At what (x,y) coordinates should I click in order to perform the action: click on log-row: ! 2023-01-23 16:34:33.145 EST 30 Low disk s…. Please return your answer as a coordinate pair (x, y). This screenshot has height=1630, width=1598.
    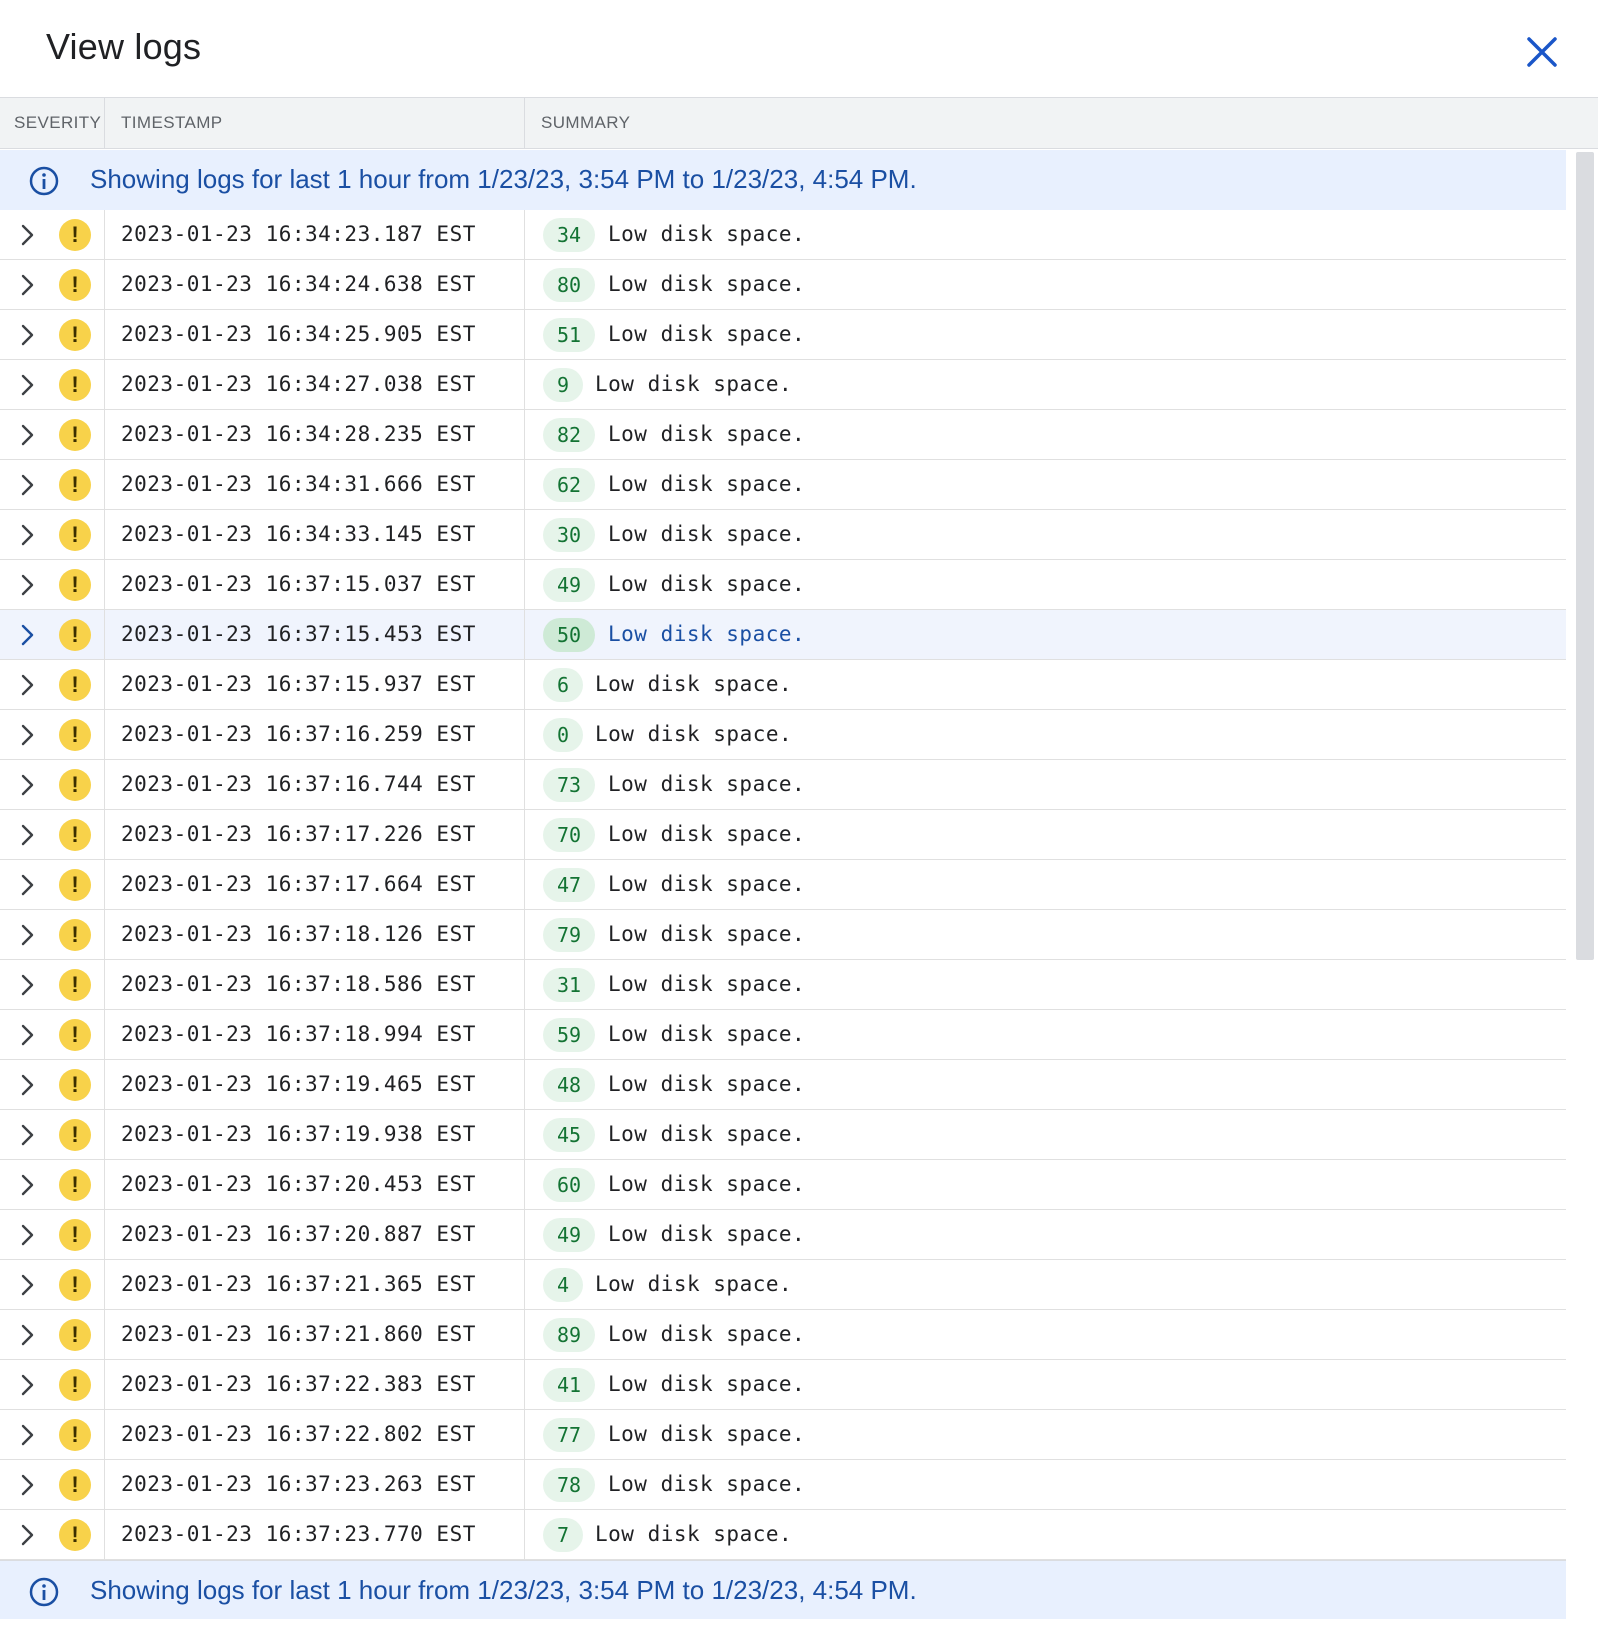
    Looking at the image, I should click on (783, 535).